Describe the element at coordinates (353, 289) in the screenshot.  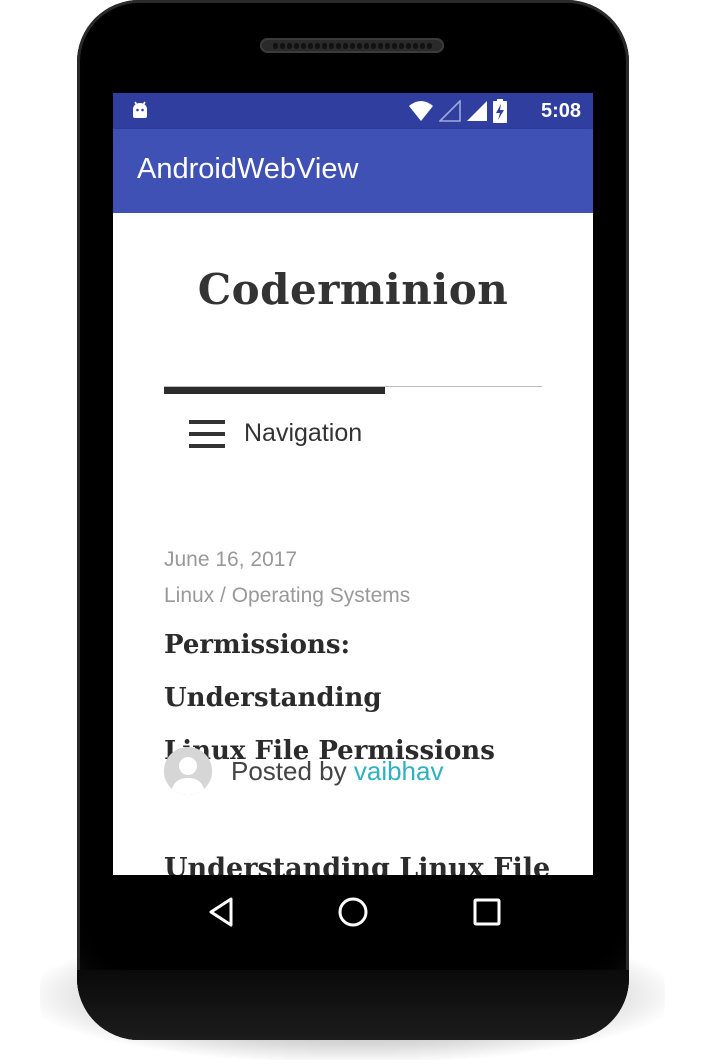
I see `site-title: Coderminion` at that location.